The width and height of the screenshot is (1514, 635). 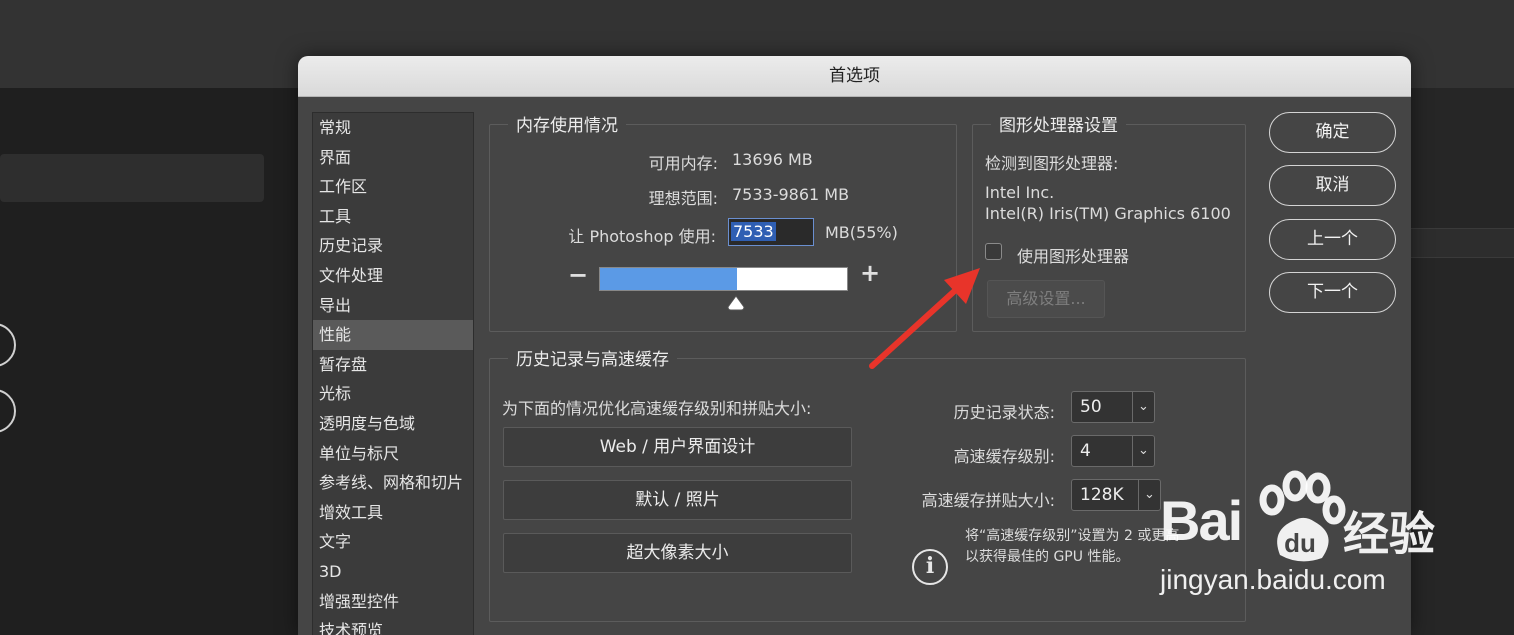 What do you see at coordinates (924, 318) in the screenshot?
I see `annotation-arrow-icon` at bounding box center [924, 318].